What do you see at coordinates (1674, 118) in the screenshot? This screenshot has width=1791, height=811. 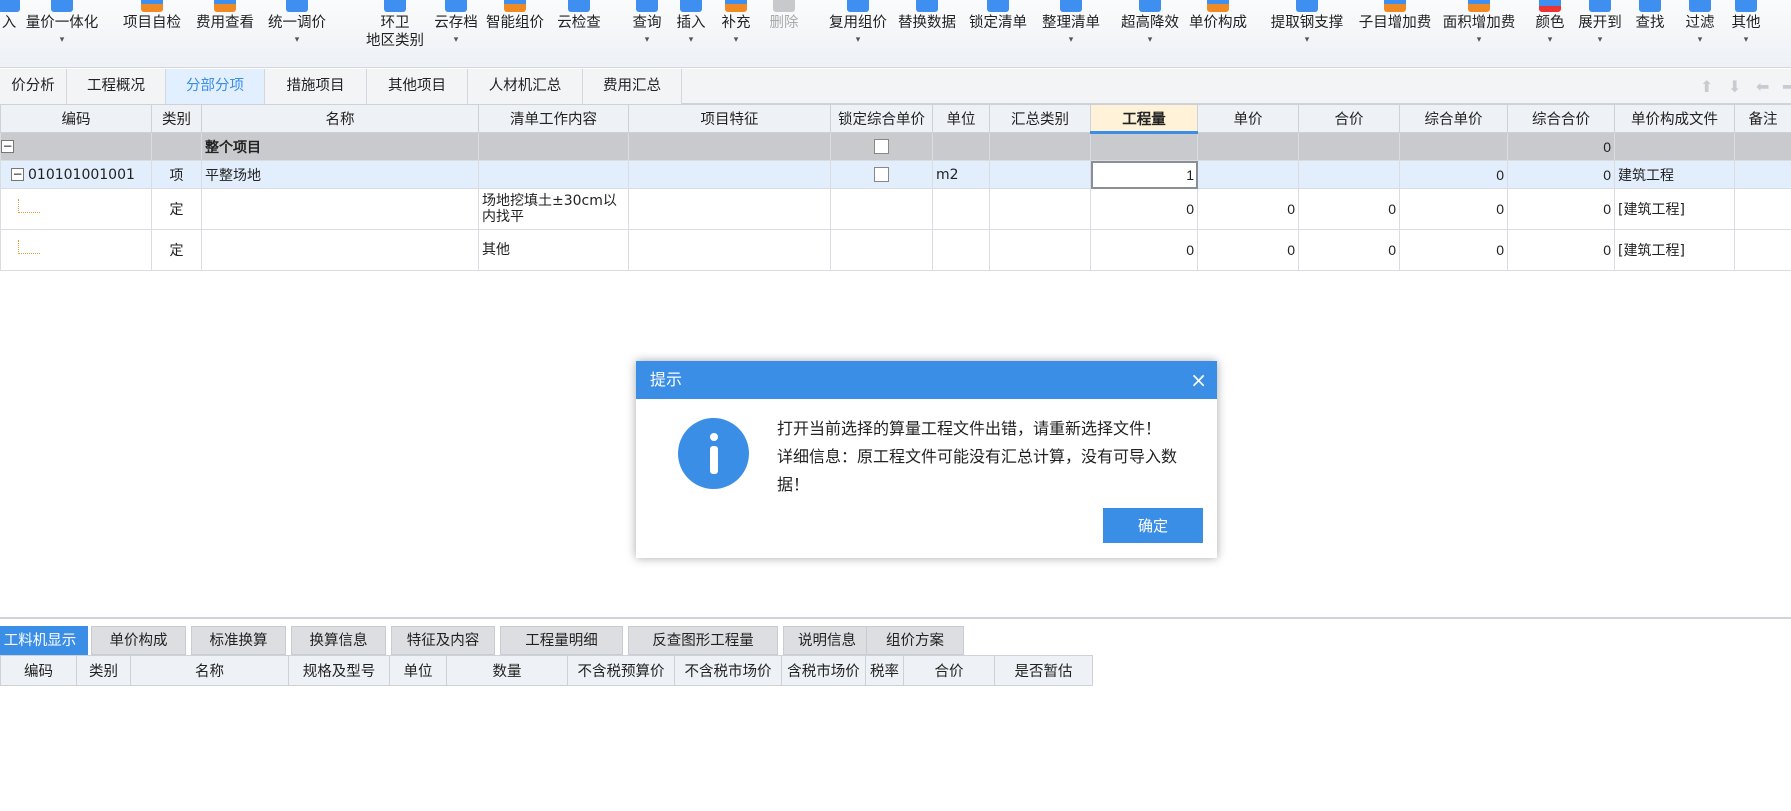 I see `column-header: 单价构成文件` at bounding box center [1674, 118].